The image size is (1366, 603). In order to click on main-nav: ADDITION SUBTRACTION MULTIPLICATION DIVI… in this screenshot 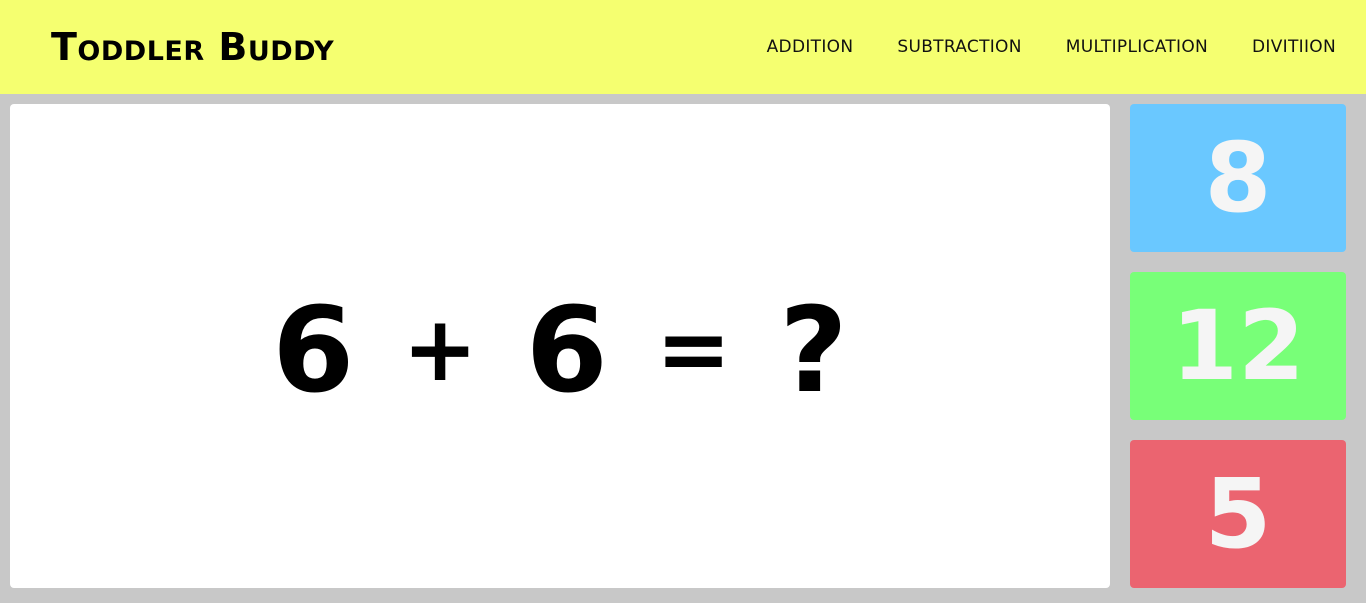, I will do `click(1051, 47)`.